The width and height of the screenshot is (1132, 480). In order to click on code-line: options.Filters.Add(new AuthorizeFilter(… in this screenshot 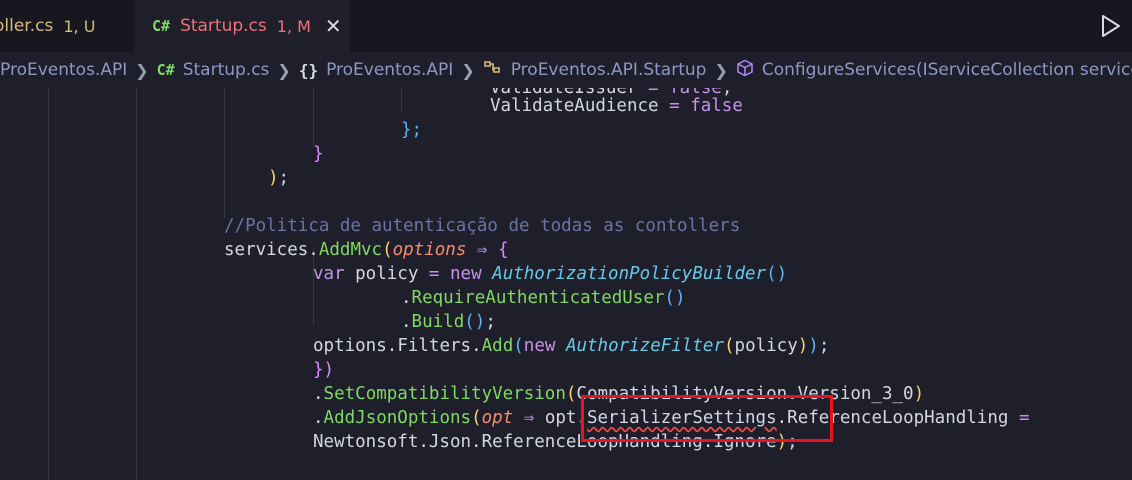, I will do `click(571, 346)`.